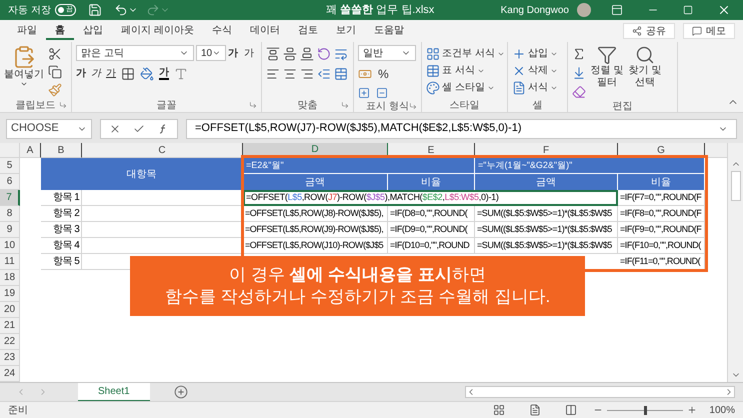  What do you see at coordinates (324, 74) in the screenshot?
I see `indent-decrease-icon` at bounding box center [324, 74].